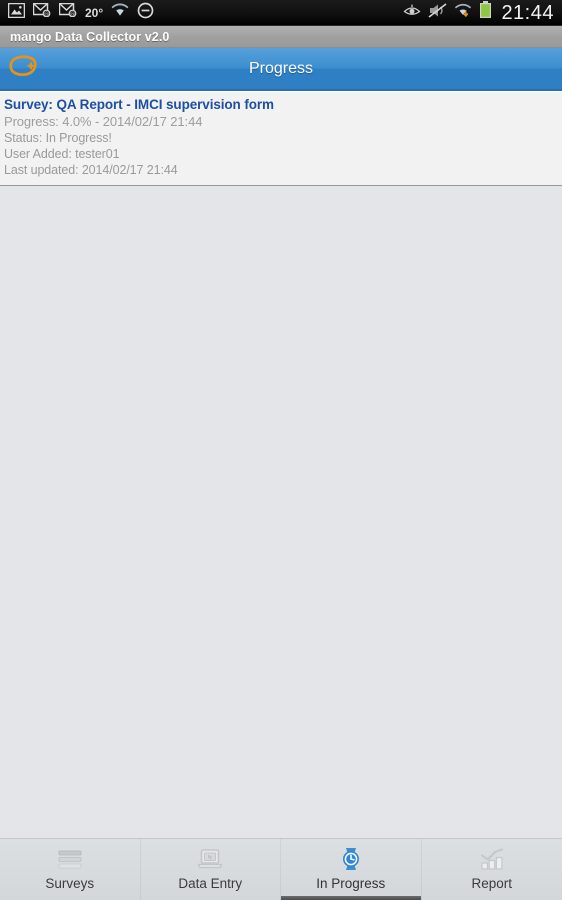  Describe the element at coordinates (120, 12) in the screenshot. I see `wifi-icon` at that location.